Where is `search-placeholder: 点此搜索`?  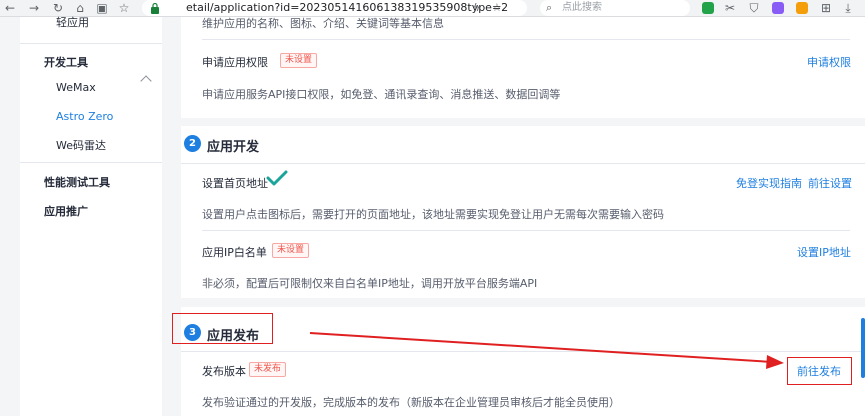 search-placeholder: 点此搜索 is located at coordinates (582, 7).